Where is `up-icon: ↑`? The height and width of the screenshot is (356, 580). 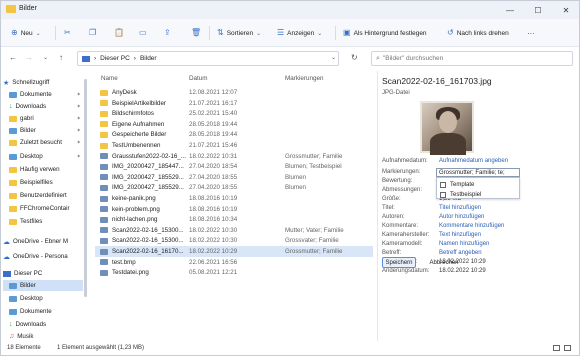
up-icon: ↑ is located at coordinates (61, 57).